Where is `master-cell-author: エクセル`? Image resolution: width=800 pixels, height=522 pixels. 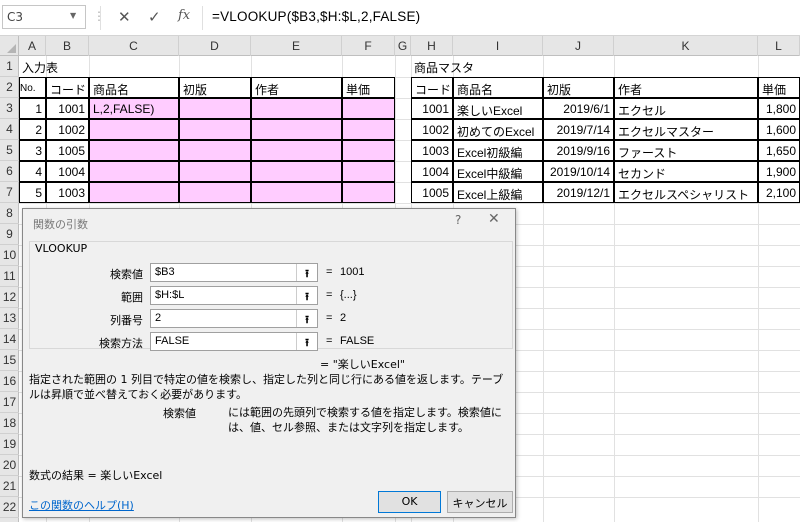 master-cell-author: エクセル is located at coordinates (686, 108).